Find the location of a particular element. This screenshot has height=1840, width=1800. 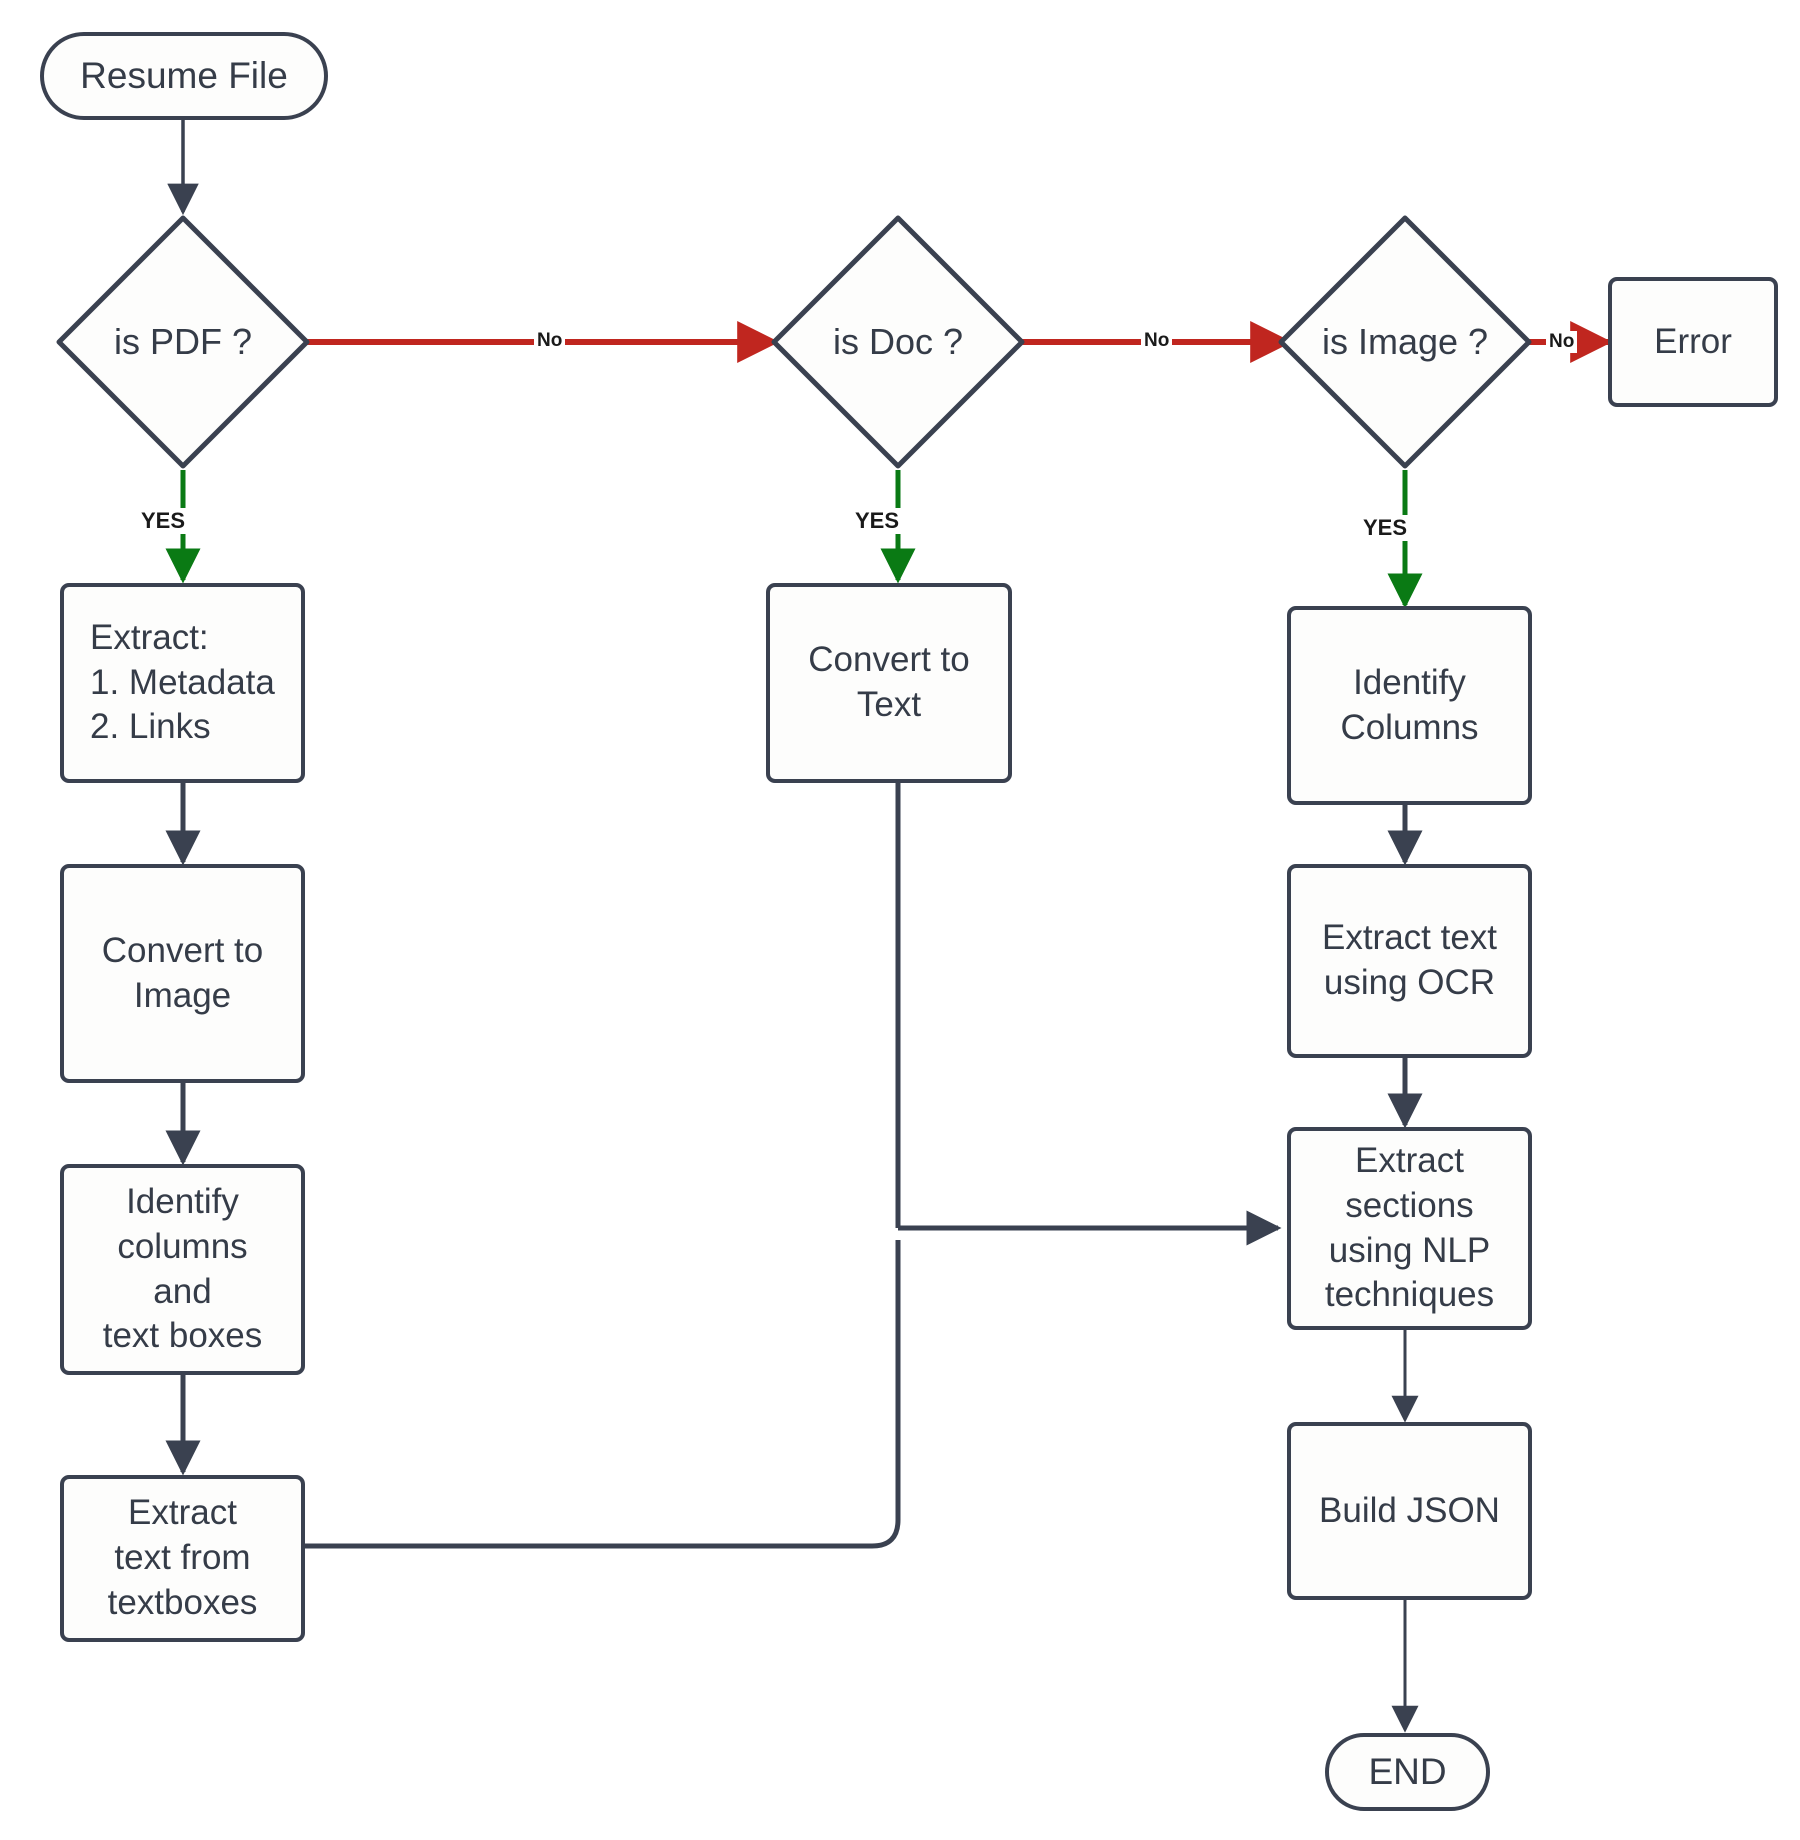

node-label-block: Extract text from textboxes is located at coordinates (183, 1558).